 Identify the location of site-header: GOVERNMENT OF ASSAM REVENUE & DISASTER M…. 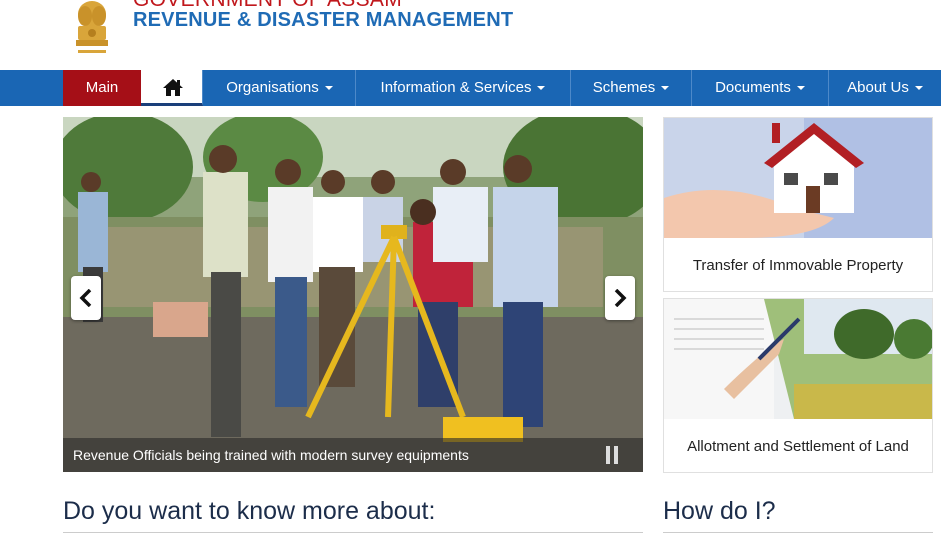
(470, 35).